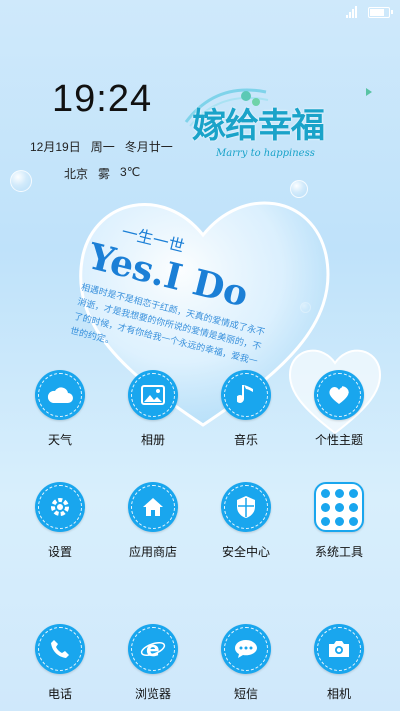 The height and width of the screenshot is (711, 400). What do you see at coordinates (60, 507) in the screenshot?
I see `gear-icon` at bounding box center [60, 507].